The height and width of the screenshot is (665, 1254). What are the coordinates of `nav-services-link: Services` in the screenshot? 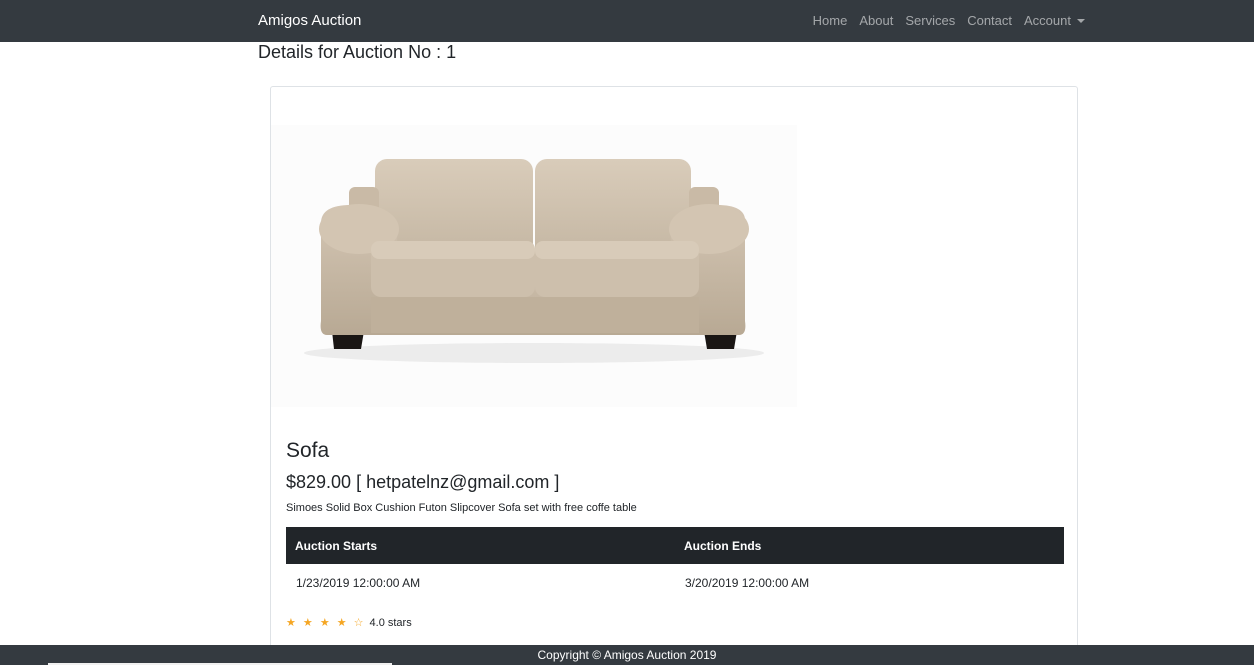 It's located at (930, 21).